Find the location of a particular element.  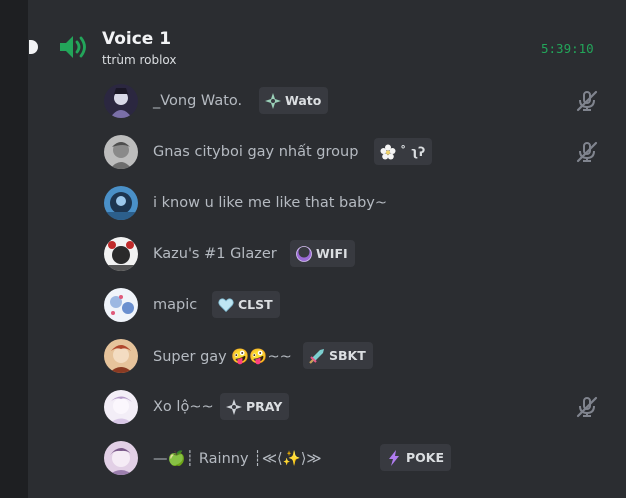

member-tag: POKE is located at coordinates (416, 457).